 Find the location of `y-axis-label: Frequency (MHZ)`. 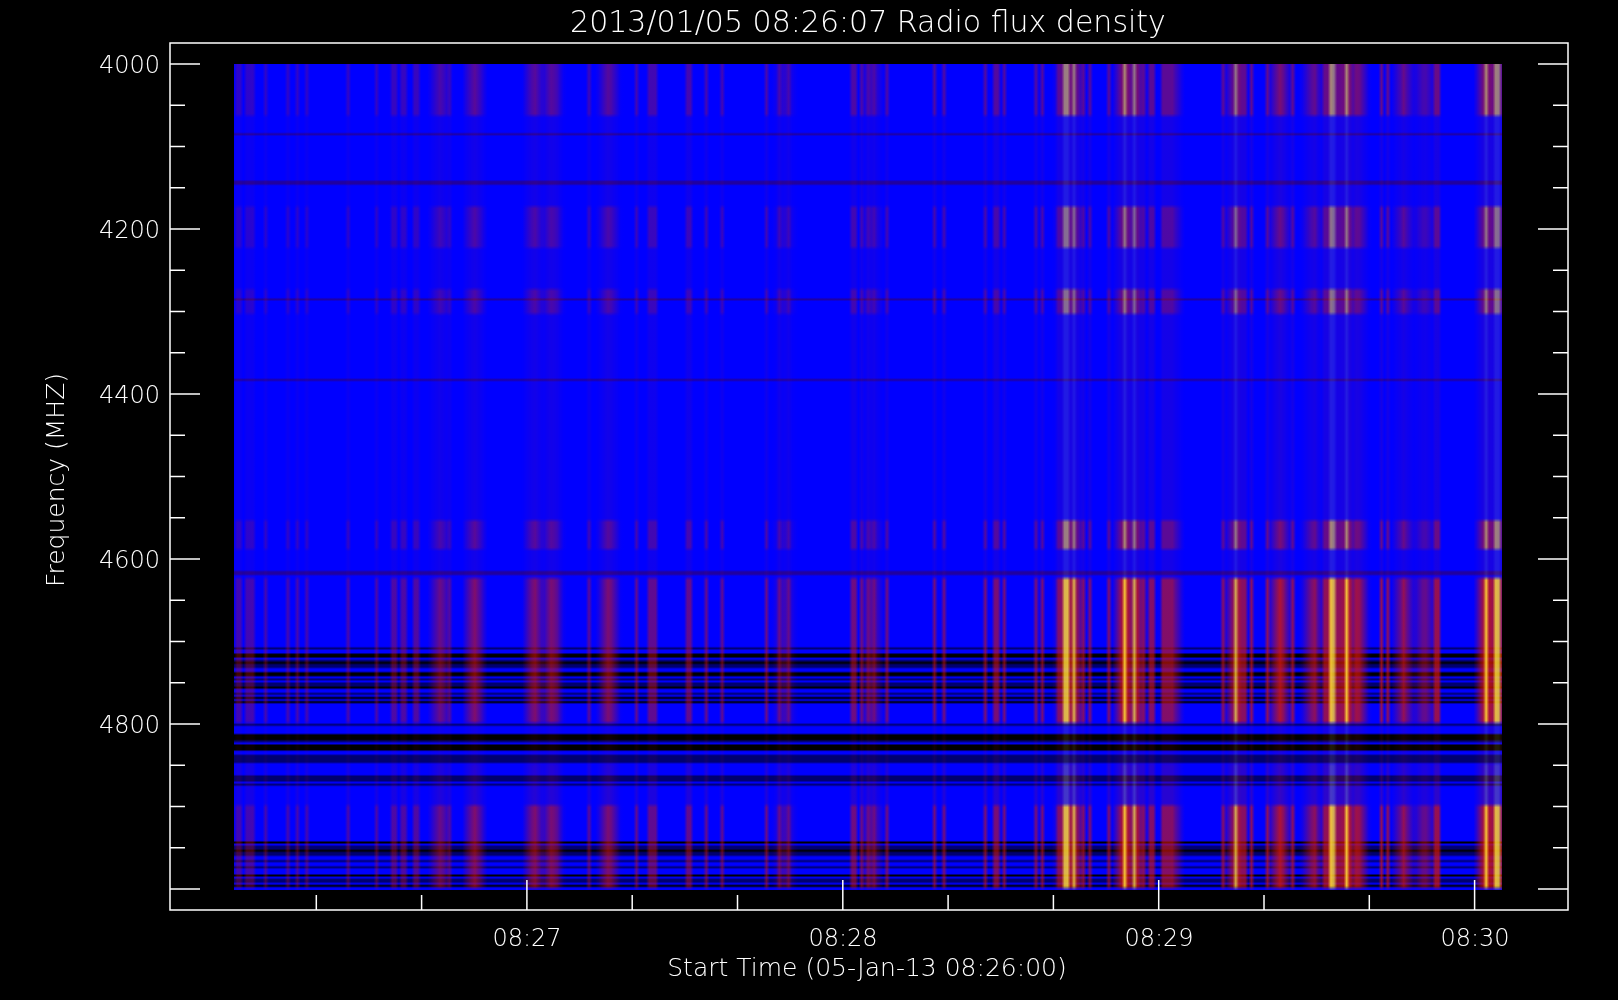

y-axis-label: Frequency (MHZ) is located at coordinates (55, 480).